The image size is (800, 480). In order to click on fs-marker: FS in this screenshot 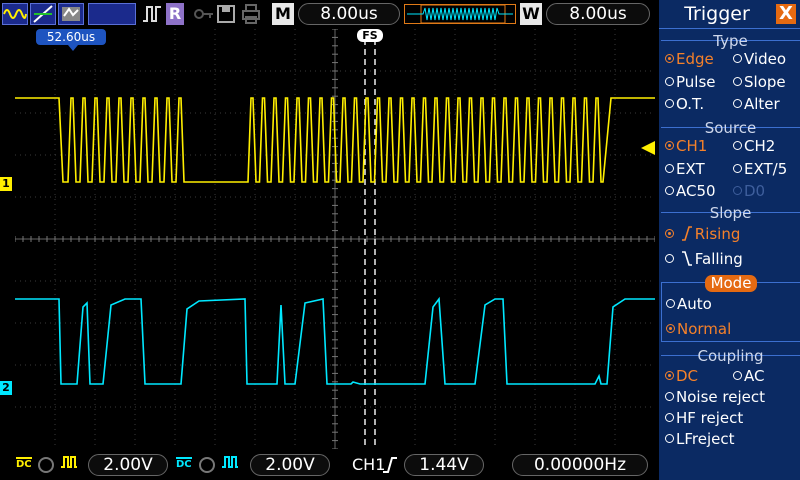, I will do `click(370, 35)`.